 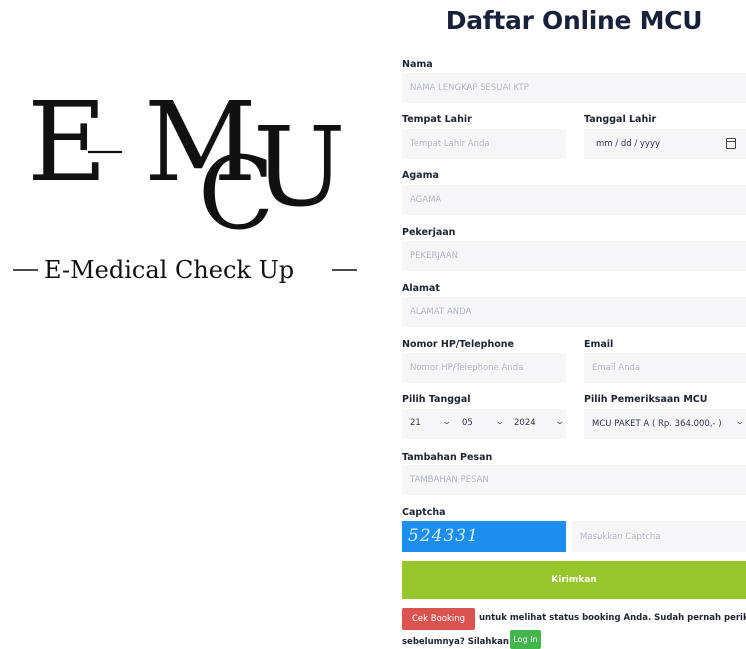 What do you see at coordinates (620, 119) in the screenshot?
I see `tanggal-lahir-label: Tanggal Lahir` at bounding box center [620, 119].